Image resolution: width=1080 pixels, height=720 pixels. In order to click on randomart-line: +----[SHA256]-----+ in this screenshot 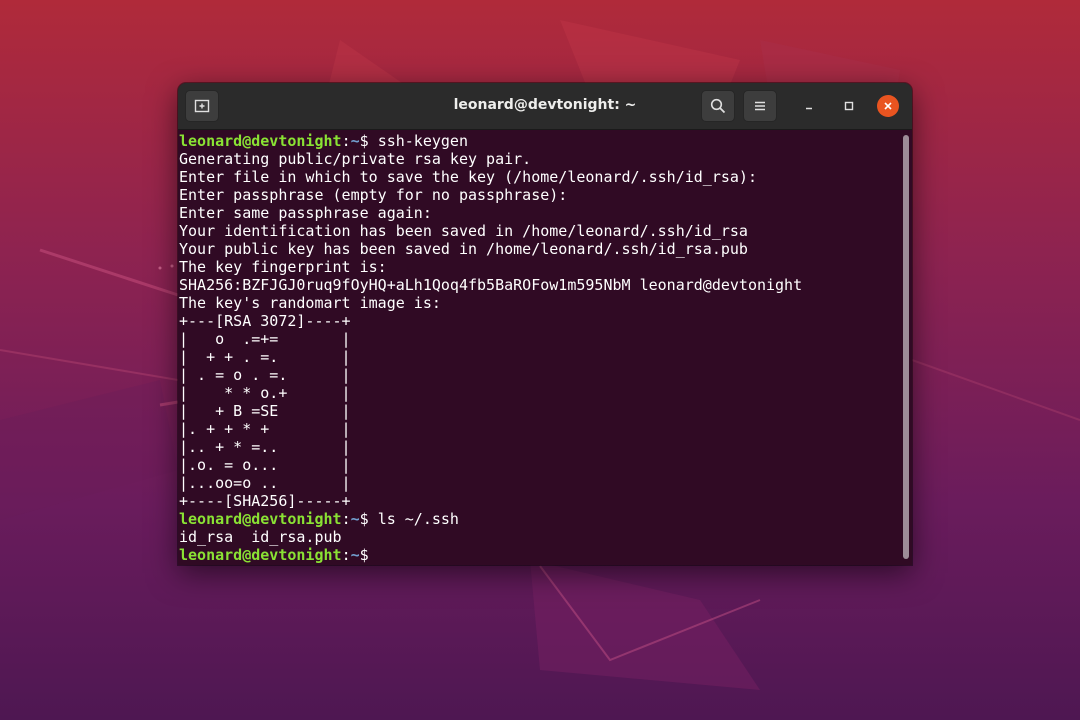, I will do `click(265, 501)`.